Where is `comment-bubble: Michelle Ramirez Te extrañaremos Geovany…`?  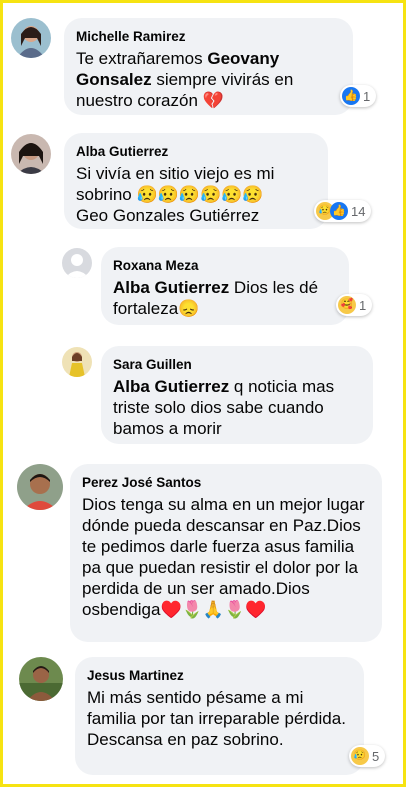
comment-bubble: Michelle Ramirez Te extrañaremos Geovany… is located at coordinates (208, 66).